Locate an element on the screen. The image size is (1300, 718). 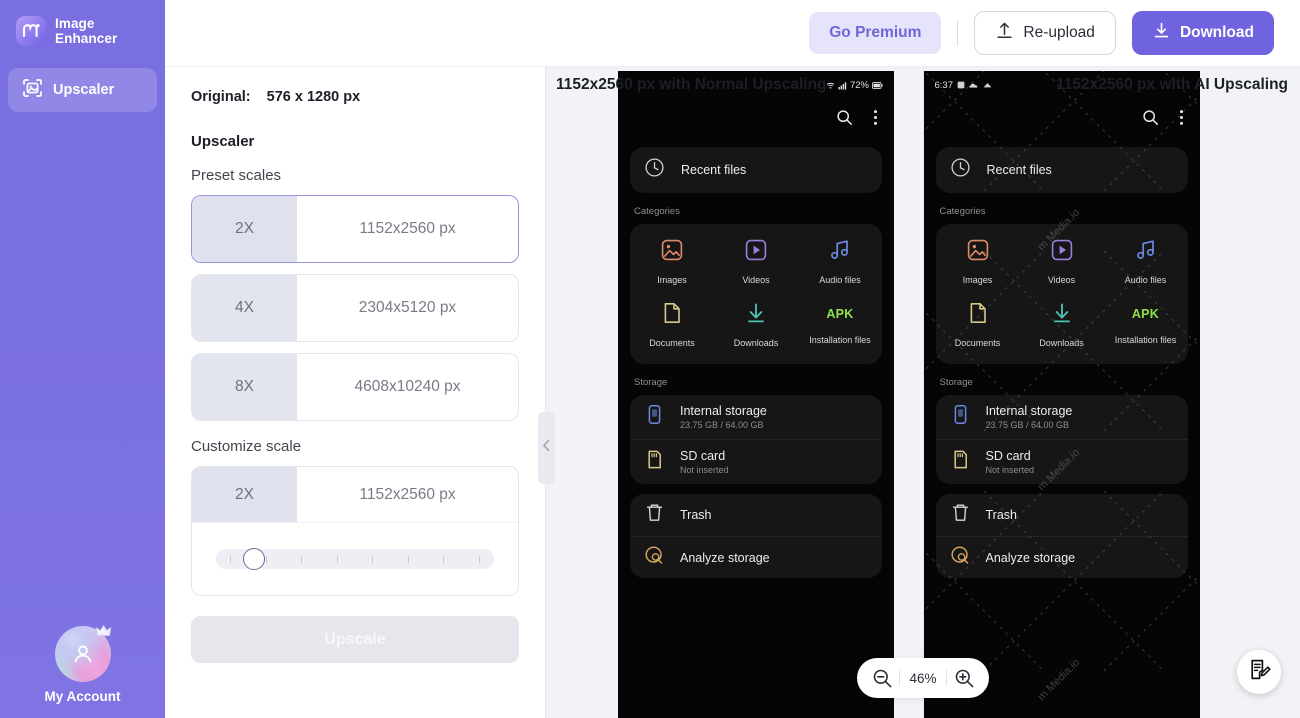
upscale-button: Upscale is located at coordinates (355, 639).